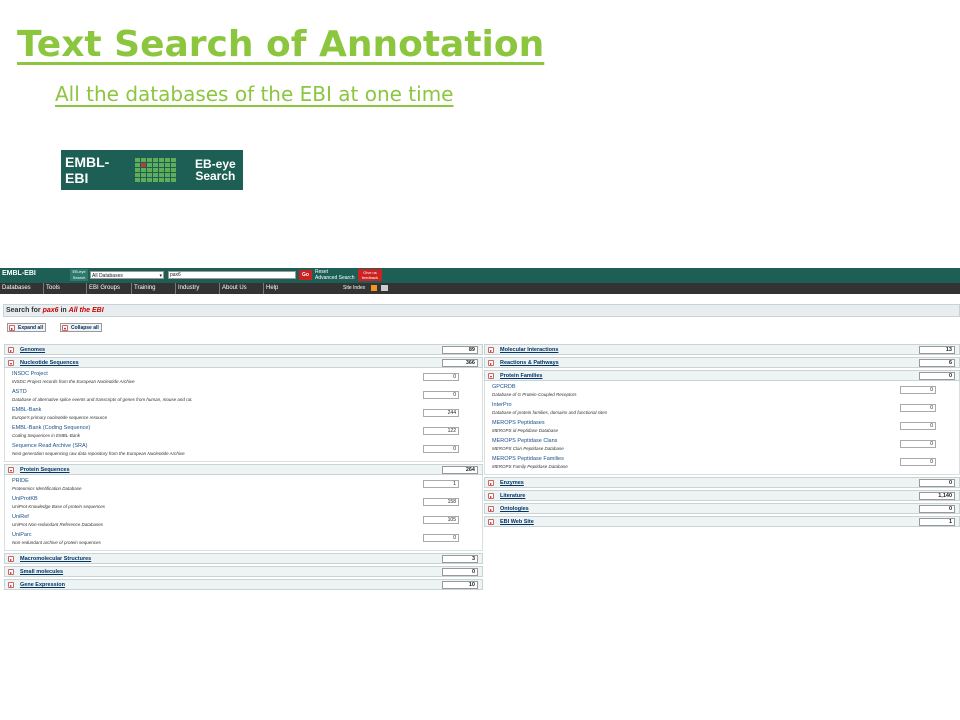 This screenshot has width=960, height=720. What do you see at coordinates (334, 278) in the screenshot?
I see `advanced-search-link: Advanced Search` at bounding box center [334, 278].